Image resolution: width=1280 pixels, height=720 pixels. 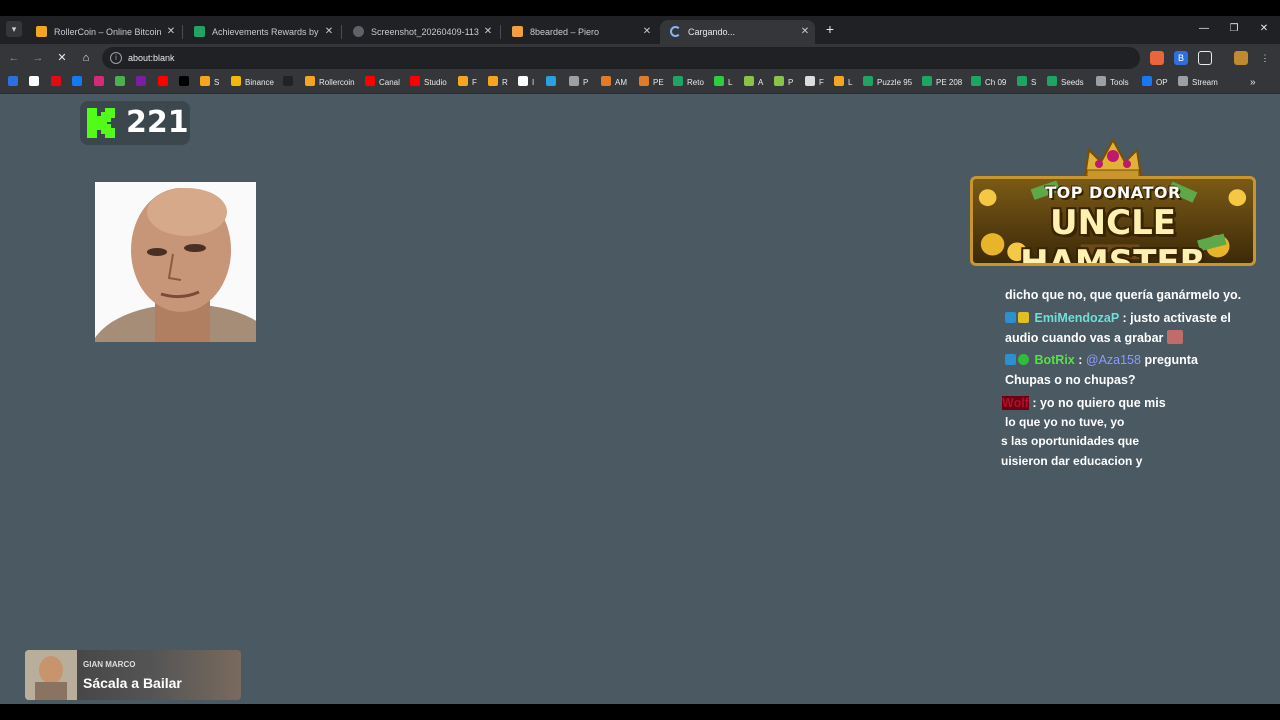 What do you see at coordinates (1101, 361) in the screenshot?
I see `chat-message: BotRix : @Aza158 pregunta` at bounding box center [1101, 361].